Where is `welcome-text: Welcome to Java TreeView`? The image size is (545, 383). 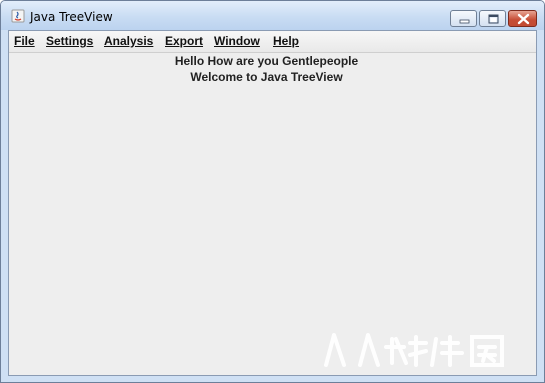 welcome-text: Welcome to Java TreeView is located at coordinates (266, 77).